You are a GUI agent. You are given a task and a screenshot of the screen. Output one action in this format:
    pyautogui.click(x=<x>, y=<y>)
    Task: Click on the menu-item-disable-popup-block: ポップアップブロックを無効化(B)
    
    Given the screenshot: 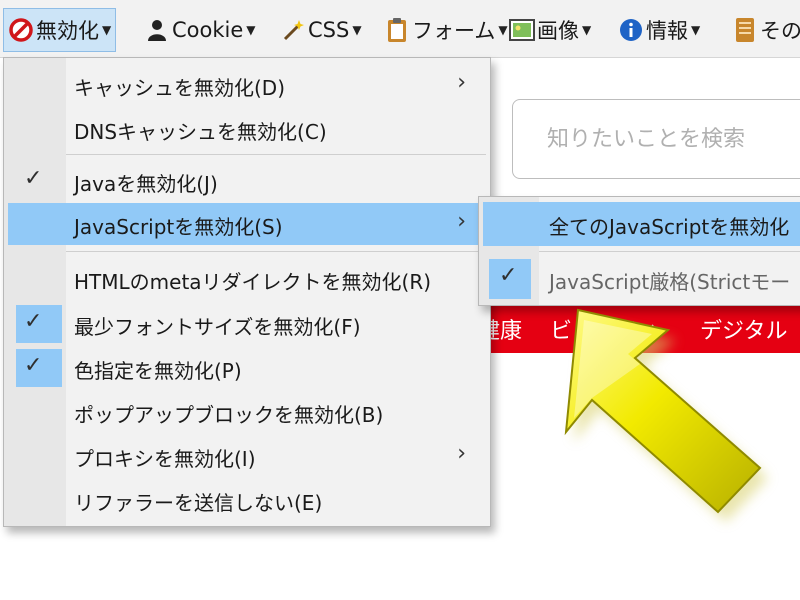 What is the action you would take?
    pyautogui.click(x=247, y=412)
    